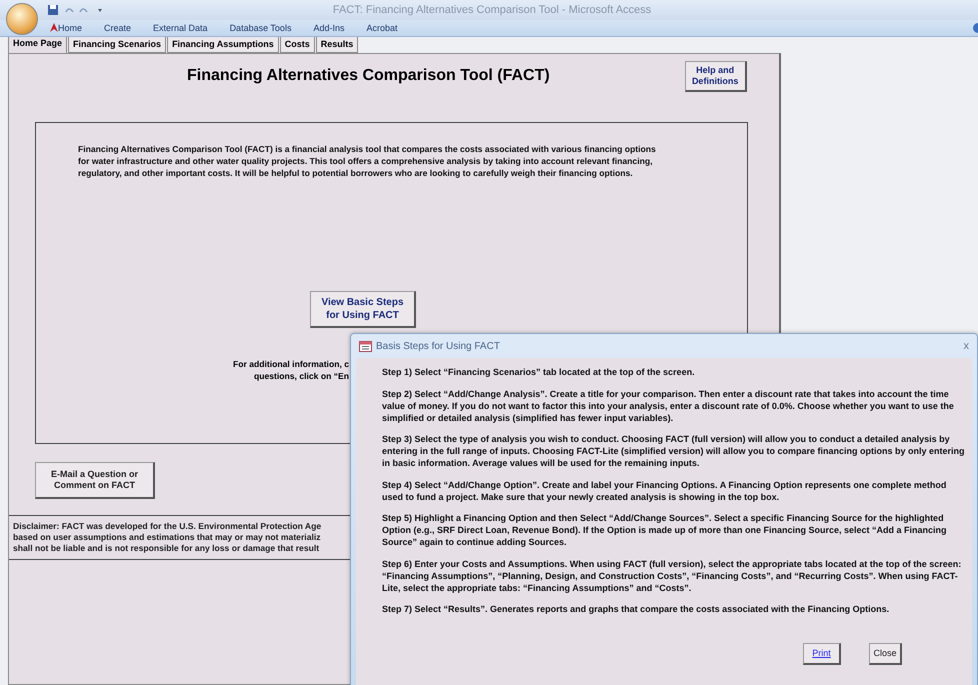 The image size is (978, 685). Describe the element at coordinates (365, 346) in the screenshot. I see `form-icon` at that location.